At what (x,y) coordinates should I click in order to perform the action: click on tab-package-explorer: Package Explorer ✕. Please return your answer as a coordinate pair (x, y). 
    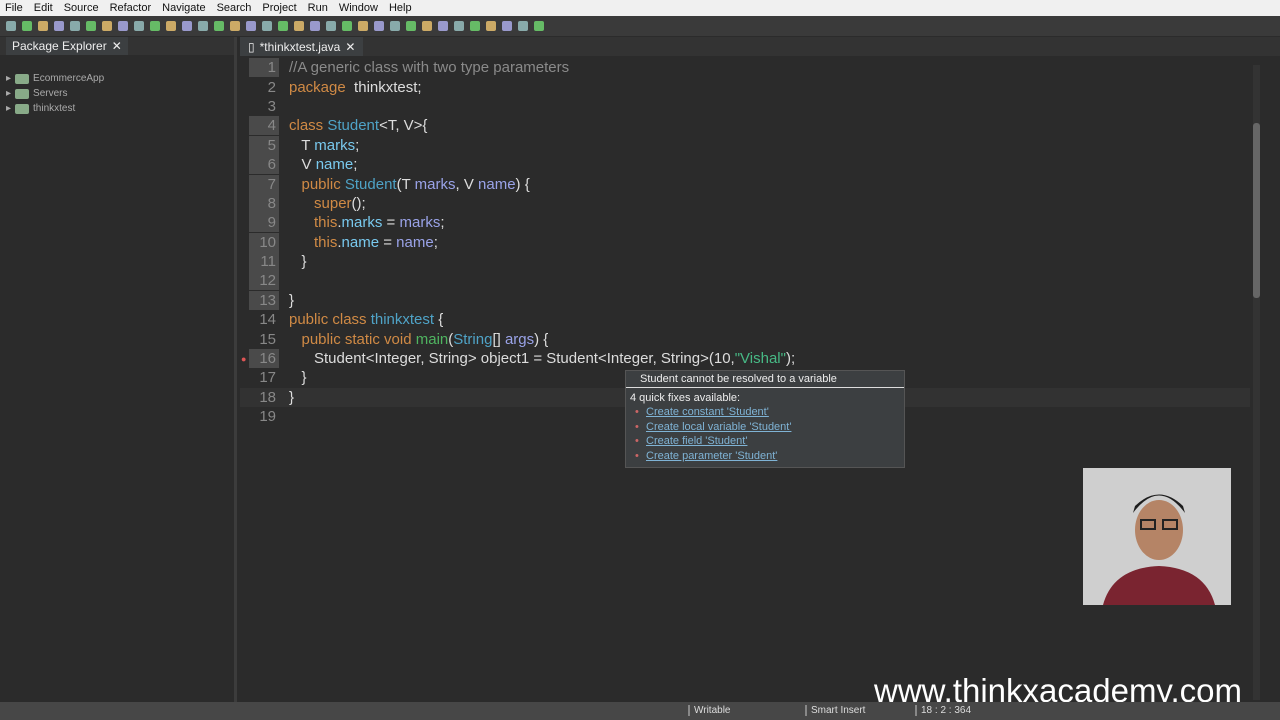
    Looking at the image, I should click on (67, 46).